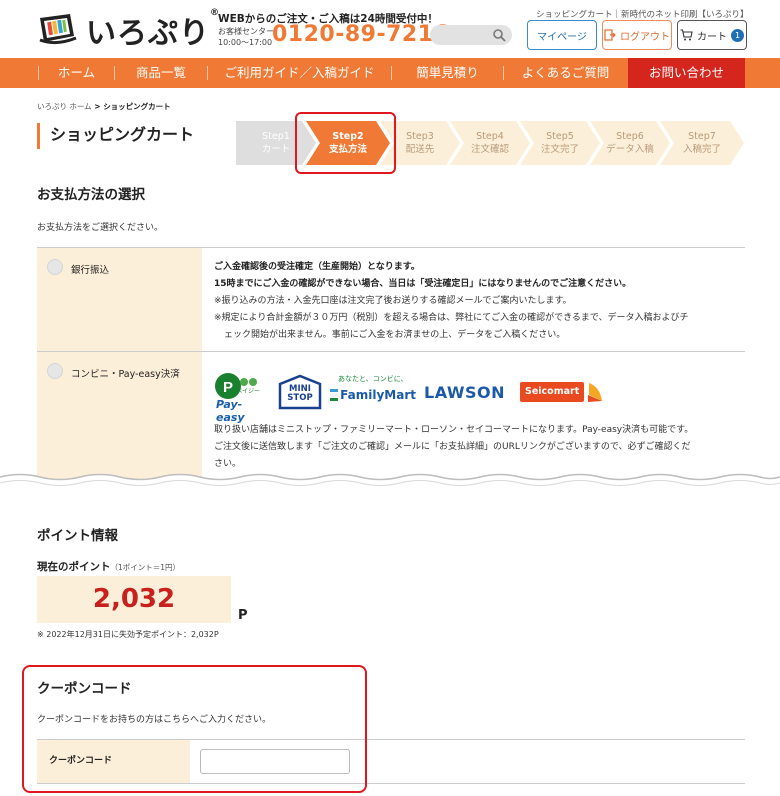 The image size is (780, 796). I want to click on seicomart-logo: Seicomart, so click(562, 392).